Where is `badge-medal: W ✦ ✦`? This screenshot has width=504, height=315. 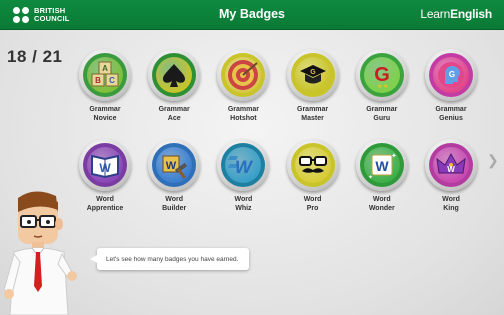
badge-medal: W ✦ ✦ is located at coordinates (381, 165).